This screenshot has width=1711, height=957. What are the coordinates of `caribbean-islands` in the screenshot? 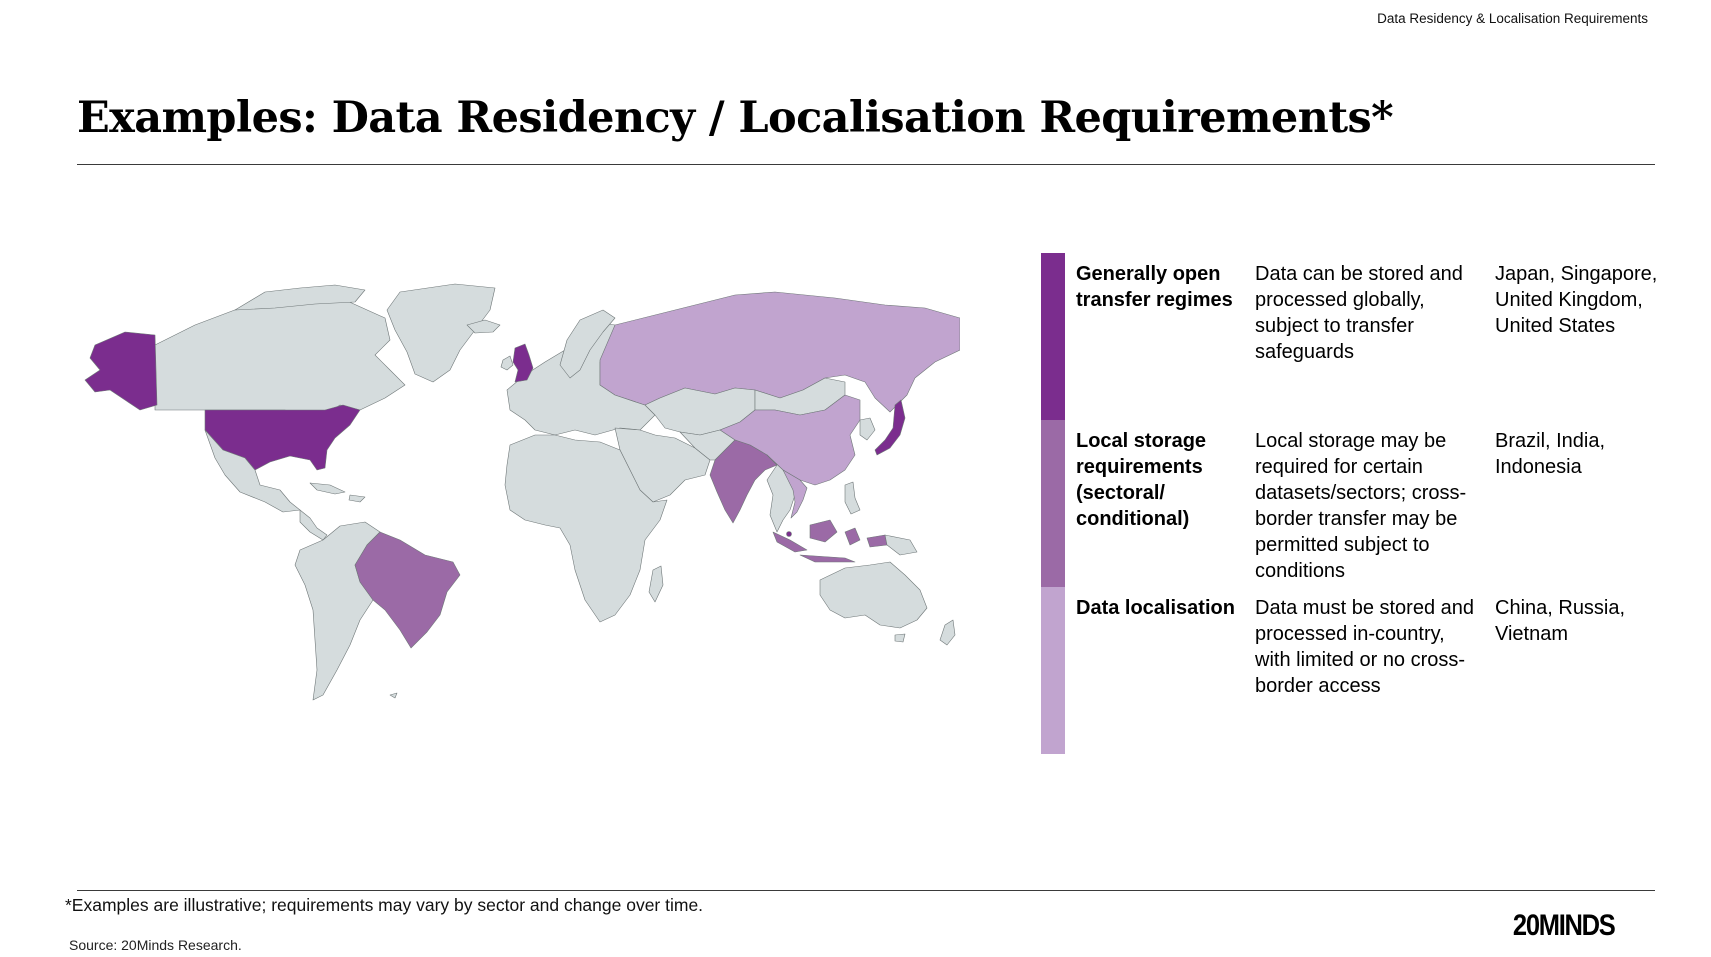 It's located at (337, 492).